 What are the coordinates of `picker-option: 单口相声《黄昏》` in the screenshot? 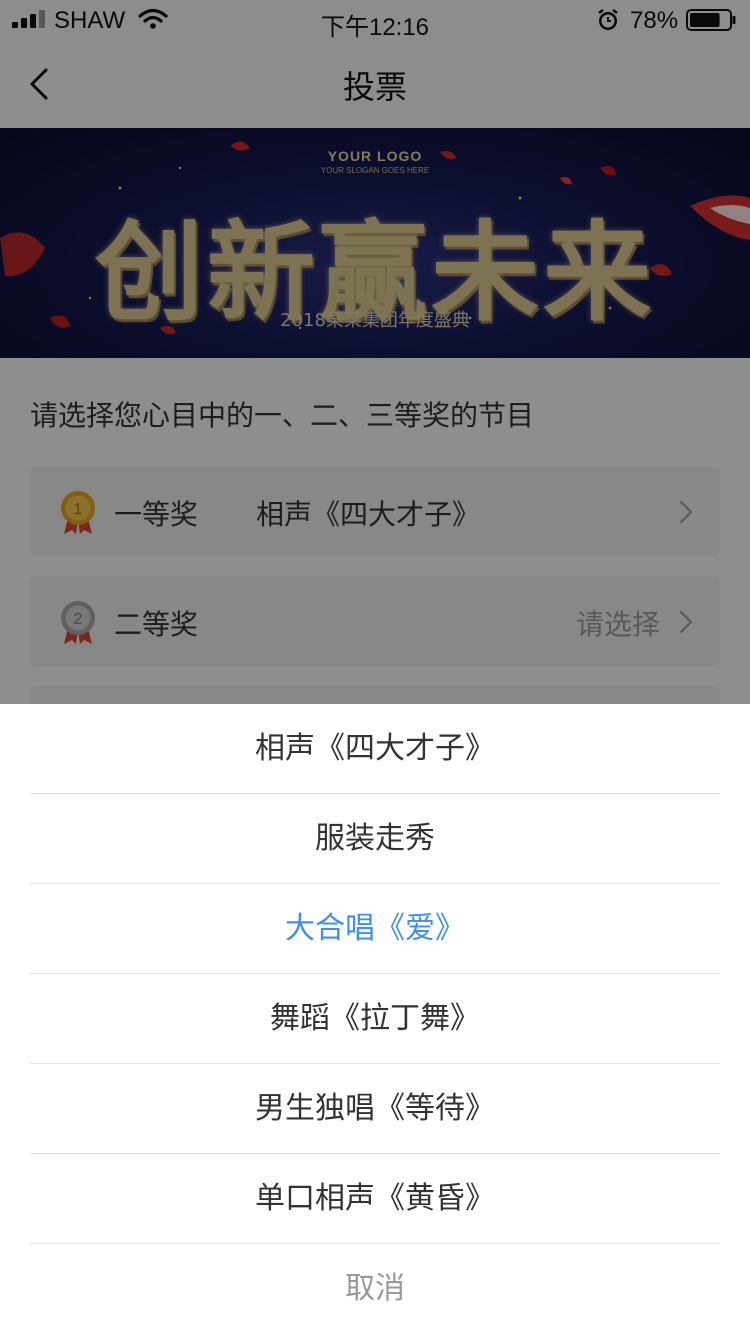 It's located at (375, 1199).